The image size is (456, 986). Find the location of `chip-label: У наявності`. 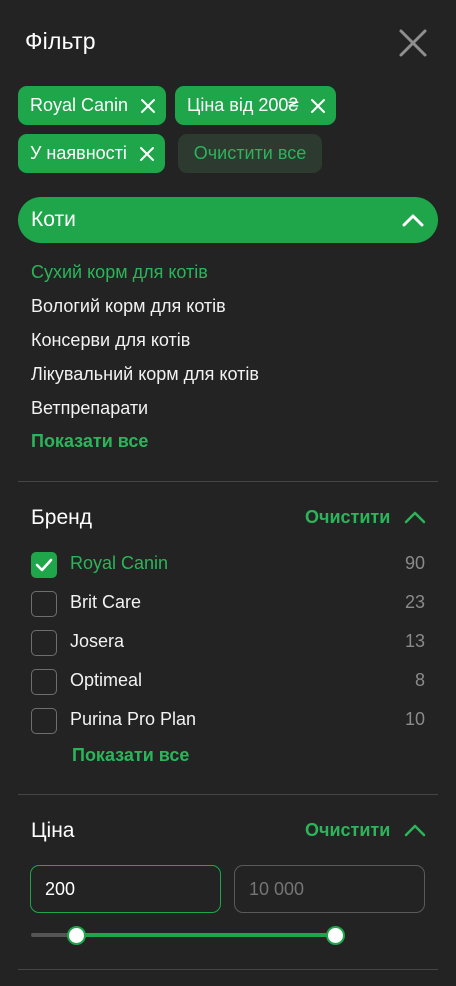

chip-label: У наявності is located at coordinates (78, 153).